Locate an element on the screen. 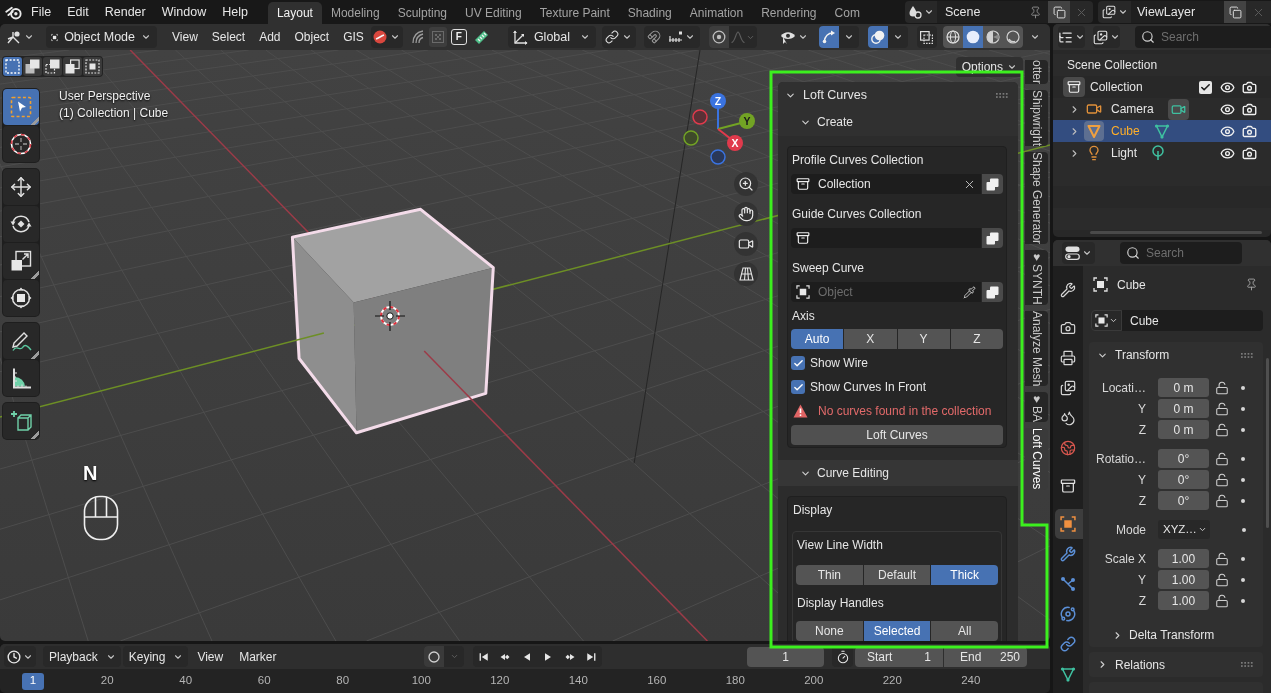 Image resolution: width=1271 pixels, height=693 pixels. subpanel-header: Create is located at coordinates (898, 122).